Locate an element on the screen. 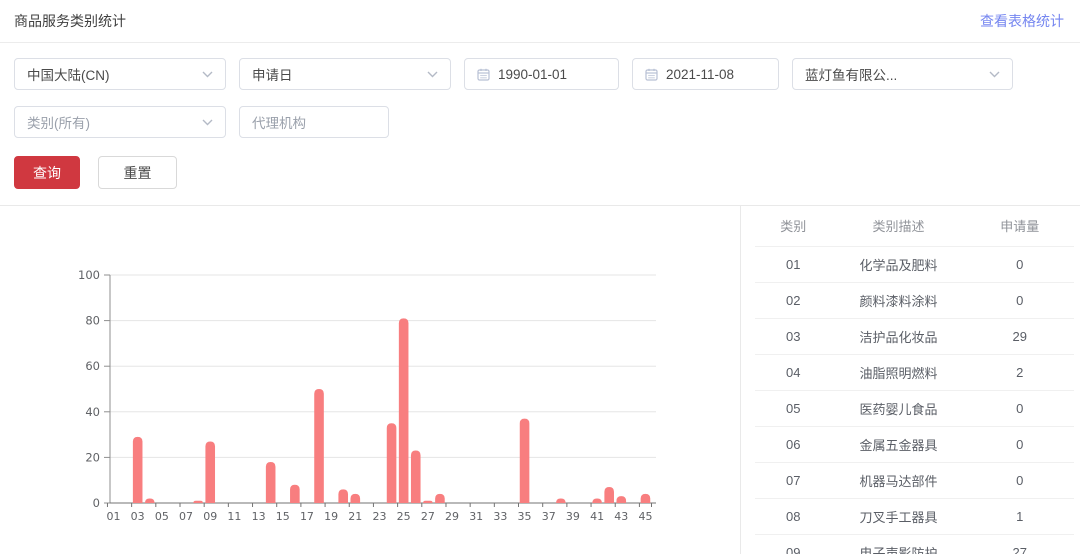 The image size is (1080, 554). table-row: 02 颜料漆料涂料 0 is located at coordinates (914, 299).